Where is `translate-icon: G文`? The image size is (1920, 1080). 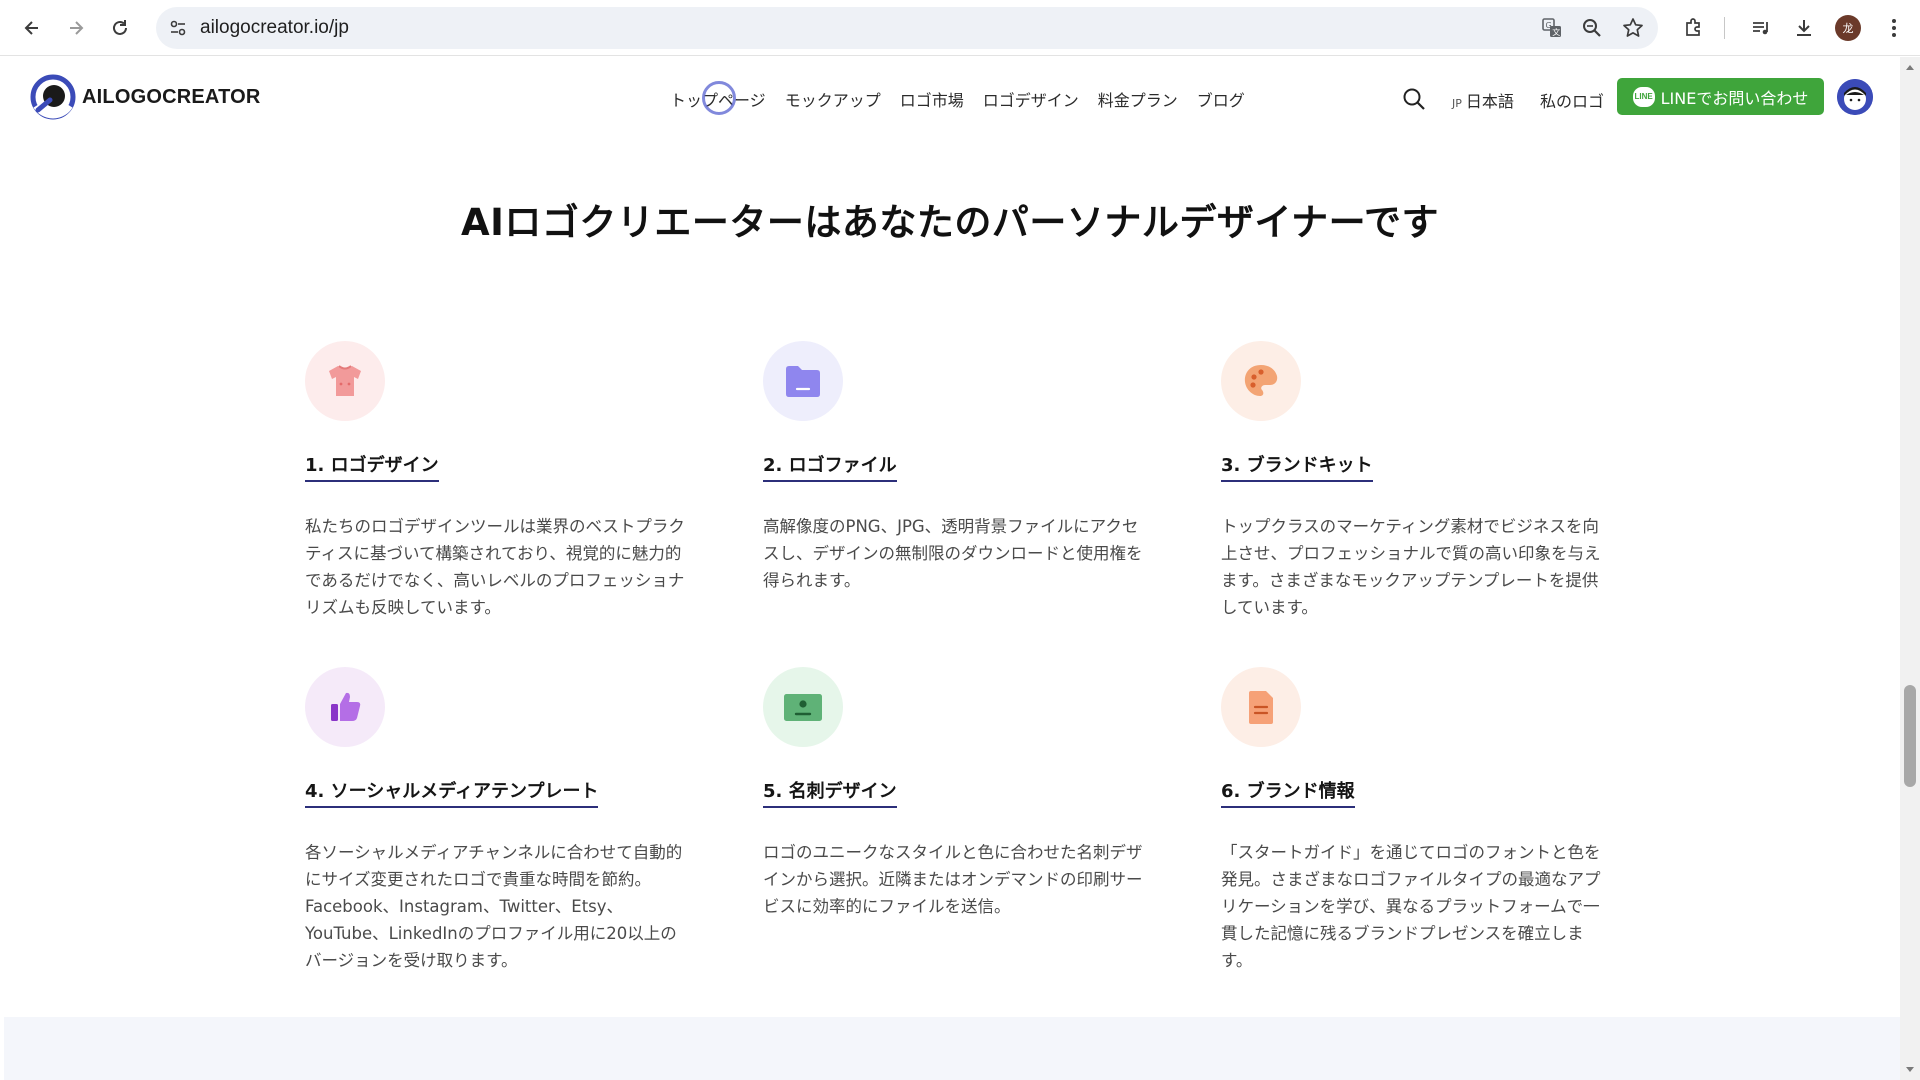
translate-icon: G文 is located at coordinates (1552, 28).